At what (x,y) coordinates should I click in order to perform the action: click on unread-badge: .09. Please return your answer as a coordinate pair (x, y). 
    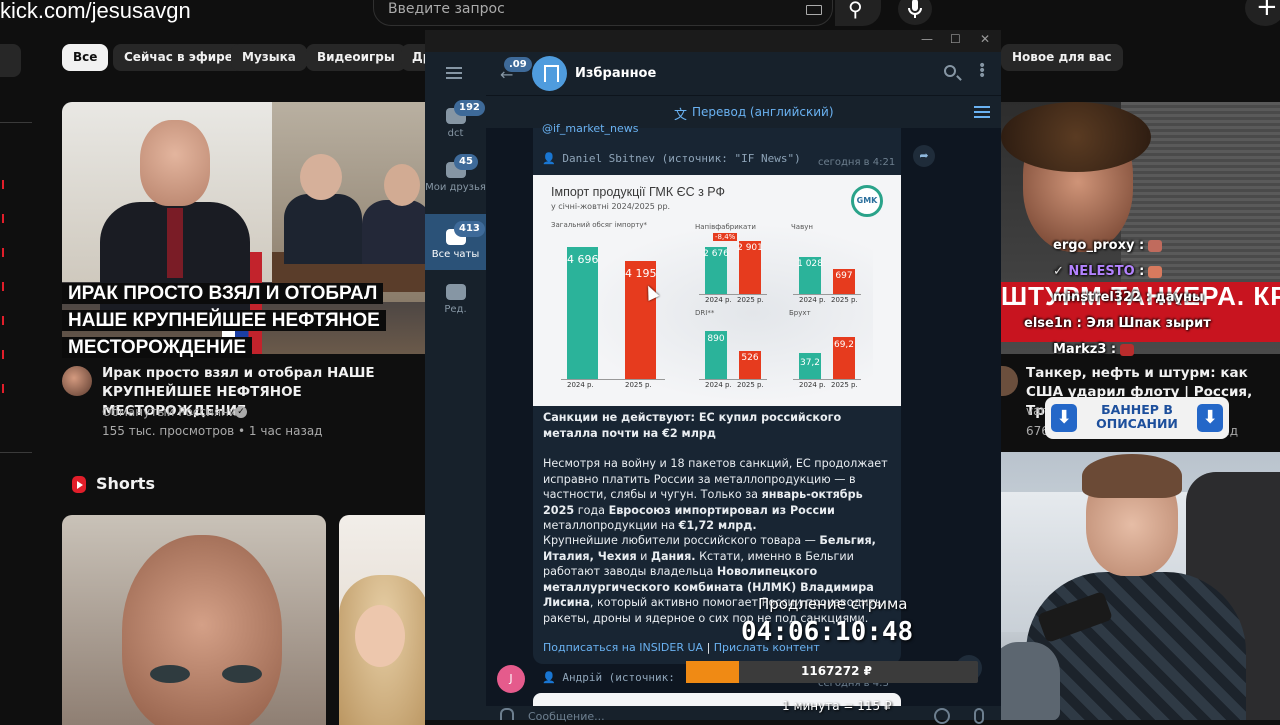
    Looking at the image, I should click on (518, 64).